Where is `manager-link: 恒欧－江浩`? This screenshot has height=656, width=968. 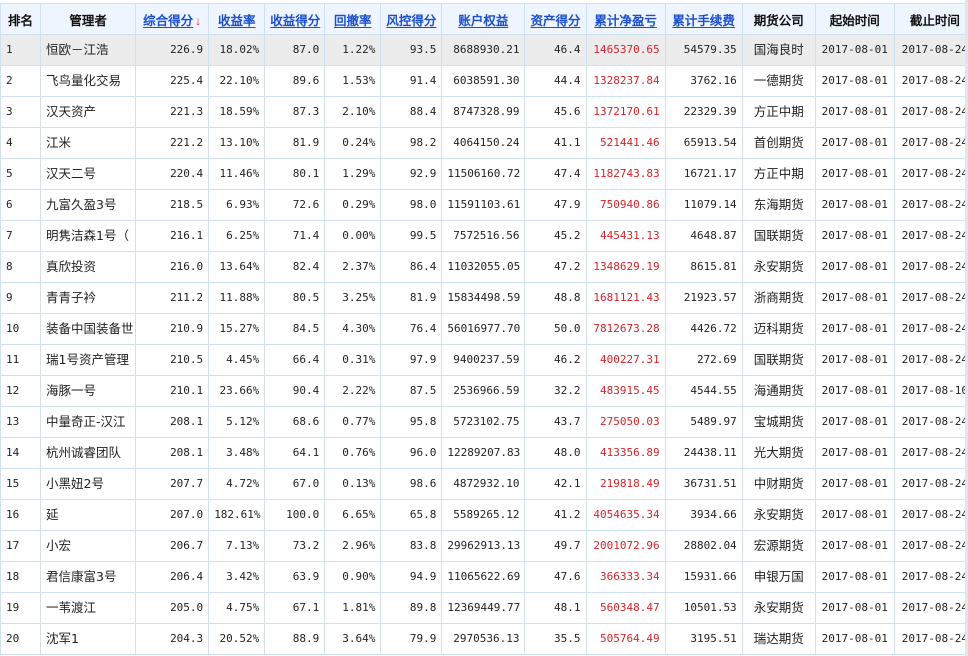
manager-link: 恒欧－江浩 is located at coordinates (88, 50).